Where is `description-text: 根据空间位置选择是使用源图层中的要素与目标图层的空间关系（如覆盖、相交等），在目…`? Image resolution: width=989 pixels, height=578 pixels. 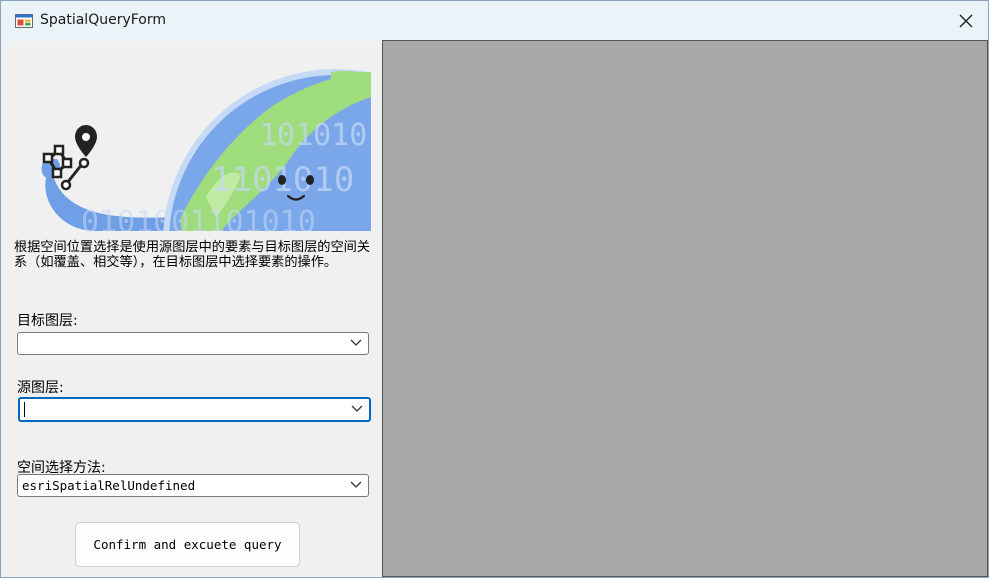
description-text: 根据空间位置选择是使用源图层中的要素与目标图层的空间关系（如覆盖、相交等），在目… is located at coordinates (192, 255).